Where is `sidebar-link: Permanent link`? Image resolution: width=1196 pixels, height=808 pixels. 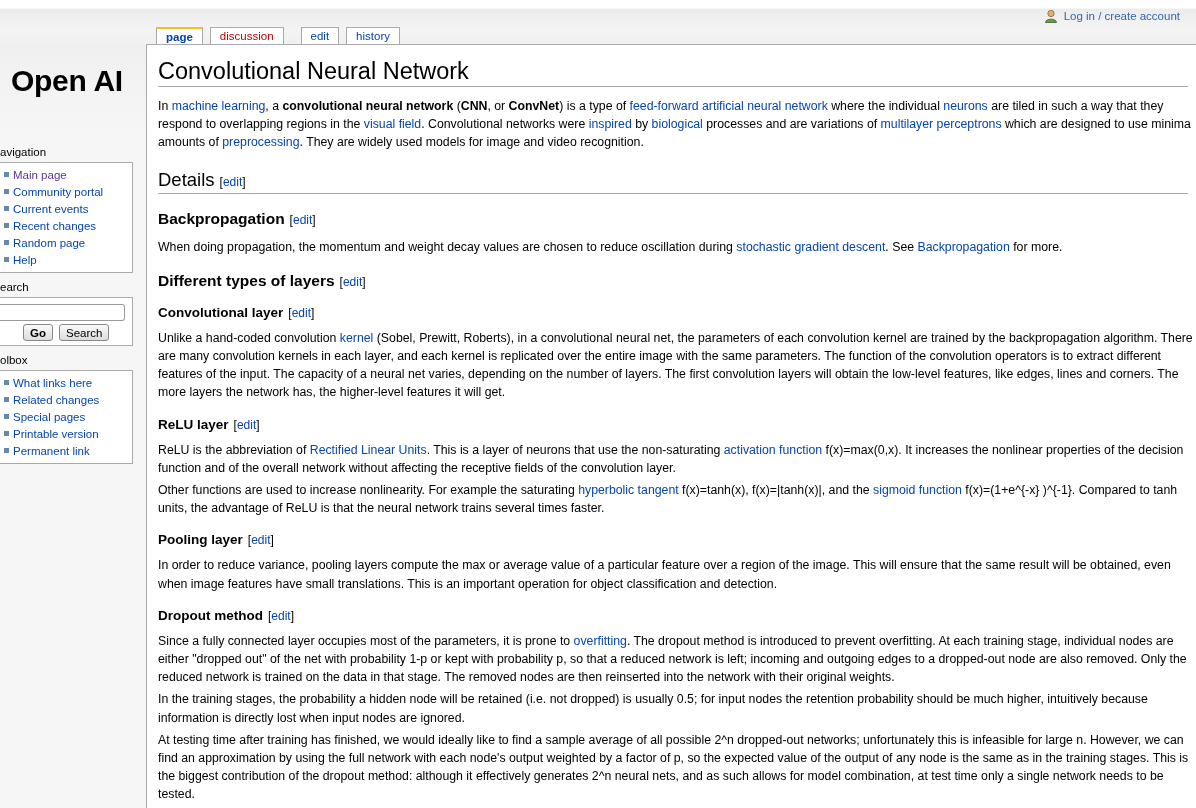
sidebar-link: Permanent link is located at coordinates (51, 450).